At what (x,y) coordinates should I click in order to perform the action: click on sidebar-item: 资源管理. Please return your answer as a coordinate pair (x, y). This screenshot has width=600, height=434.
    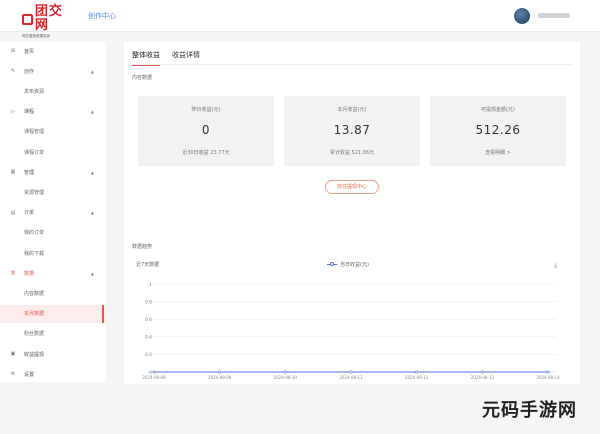
    Looking at the image, I should click on (53, 192).